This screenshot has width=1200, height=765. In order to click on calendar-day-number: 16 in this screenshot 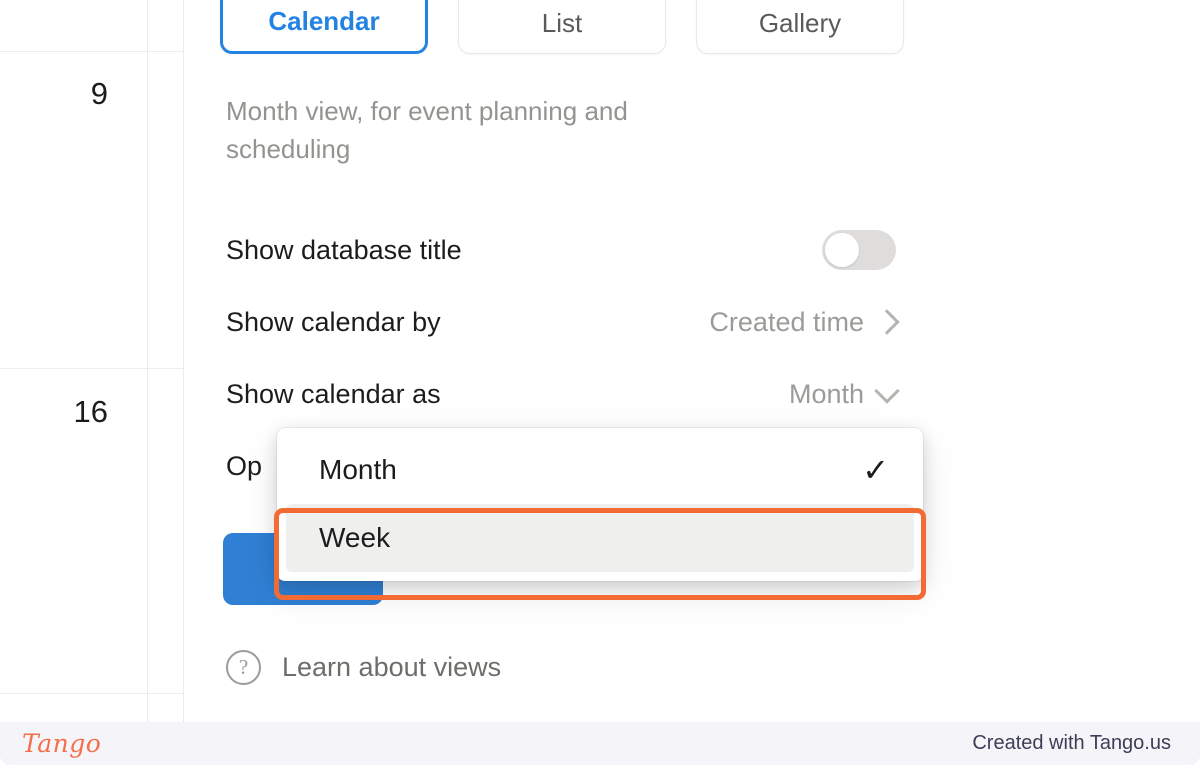, I will do `click(78, 411)`.